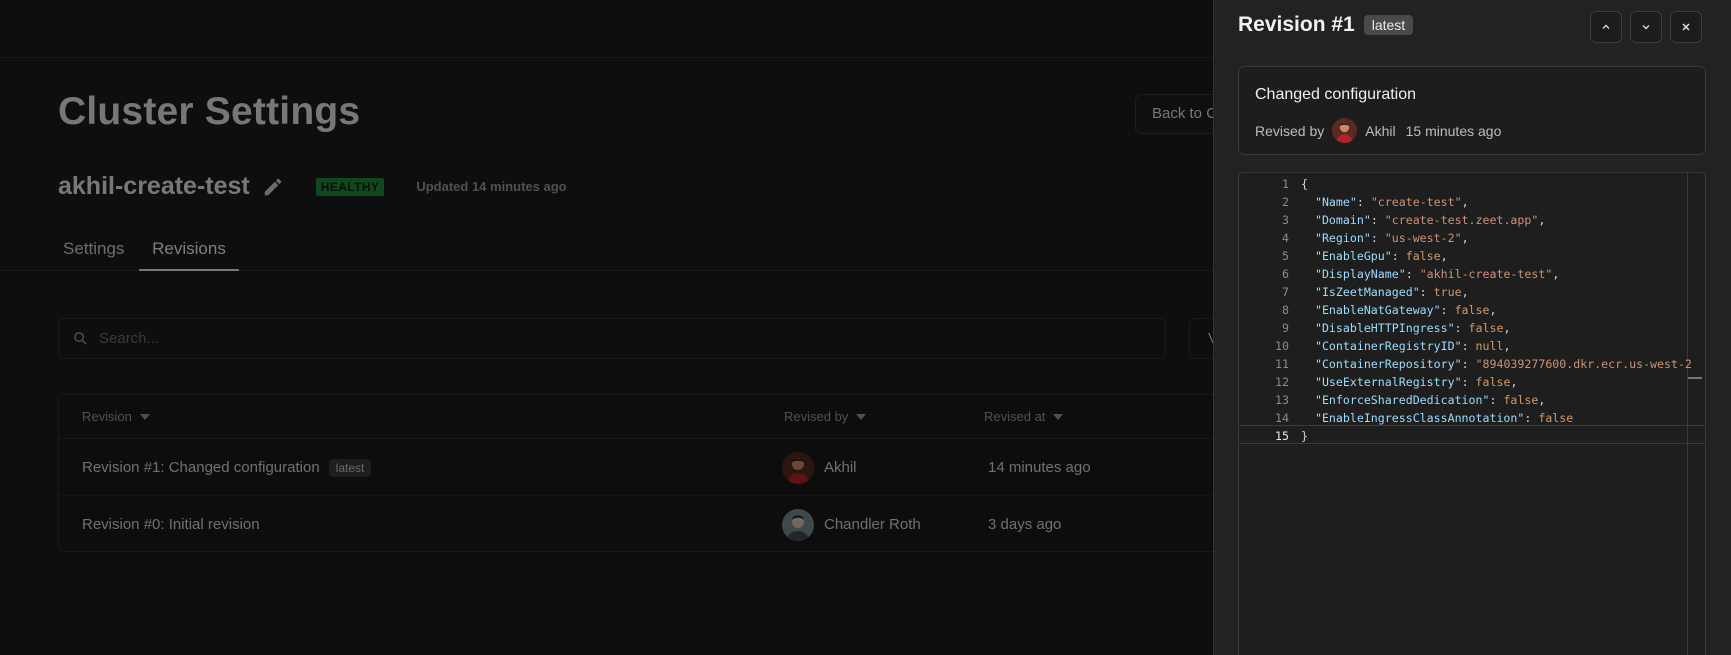 The height and width of the screenshot is (655, 1731). I want to click on drawer-header: Revision #1 latest, so click(1326, 25).